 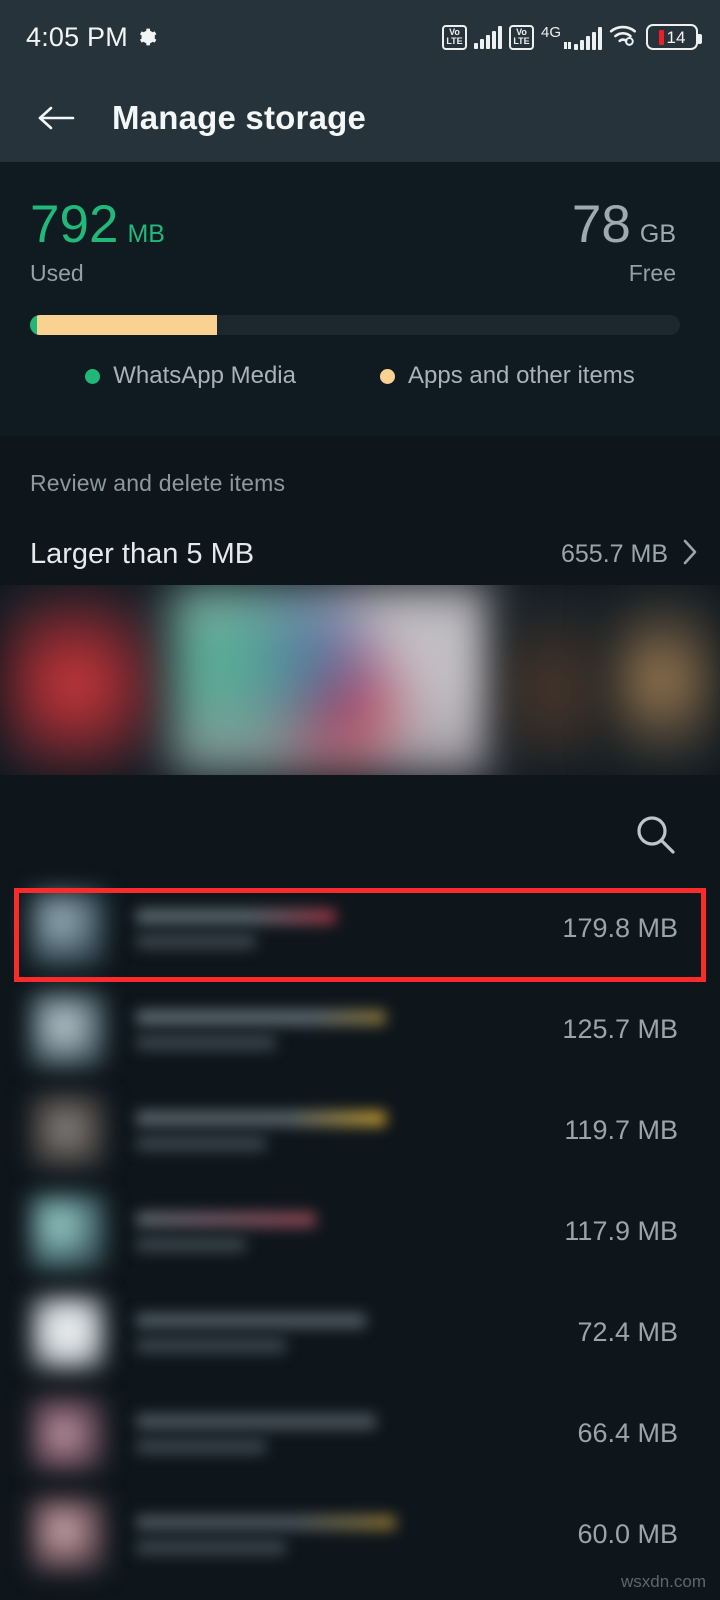 I want to click on wifi-icon, so click(x=624, y=37).